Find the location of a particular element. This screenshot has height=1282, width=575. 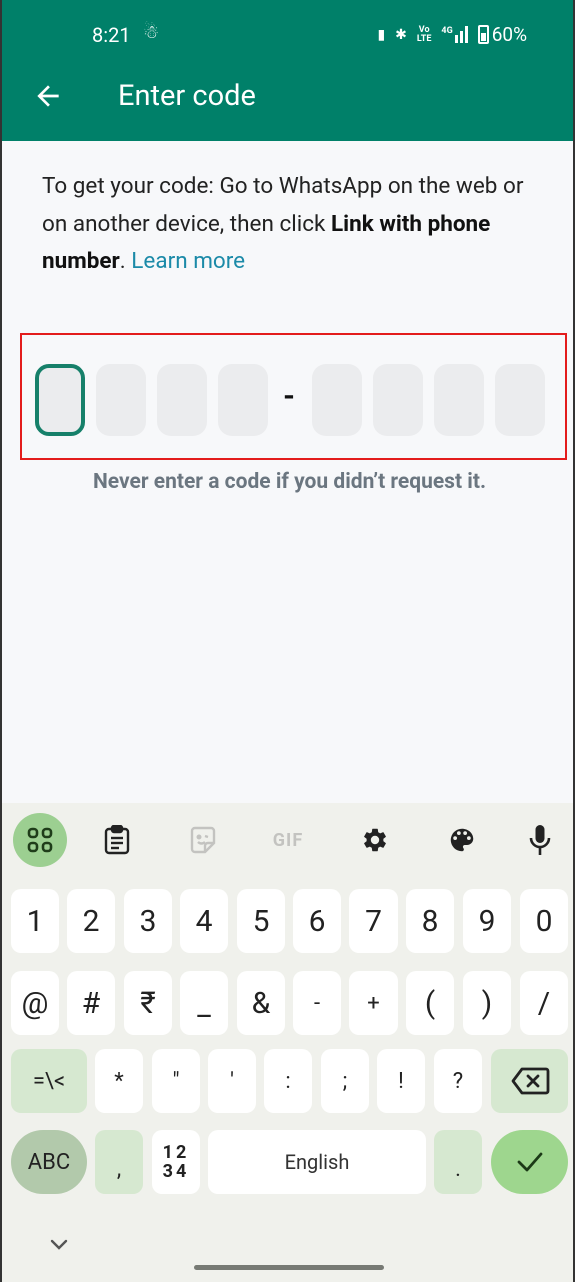

key-open-paren: ( is located at coordinates (430, 1003).